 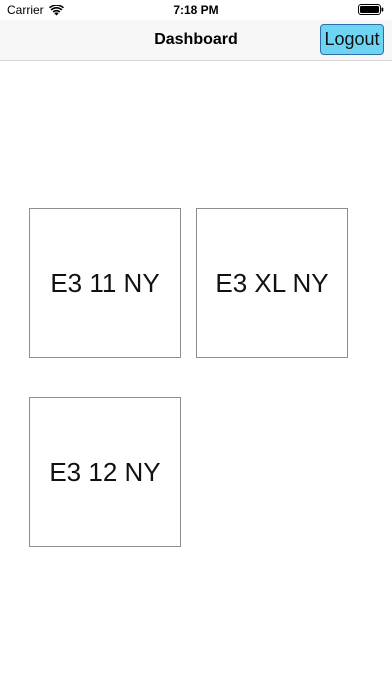 I want to click on battery-icon, so click(x=371, y=9).